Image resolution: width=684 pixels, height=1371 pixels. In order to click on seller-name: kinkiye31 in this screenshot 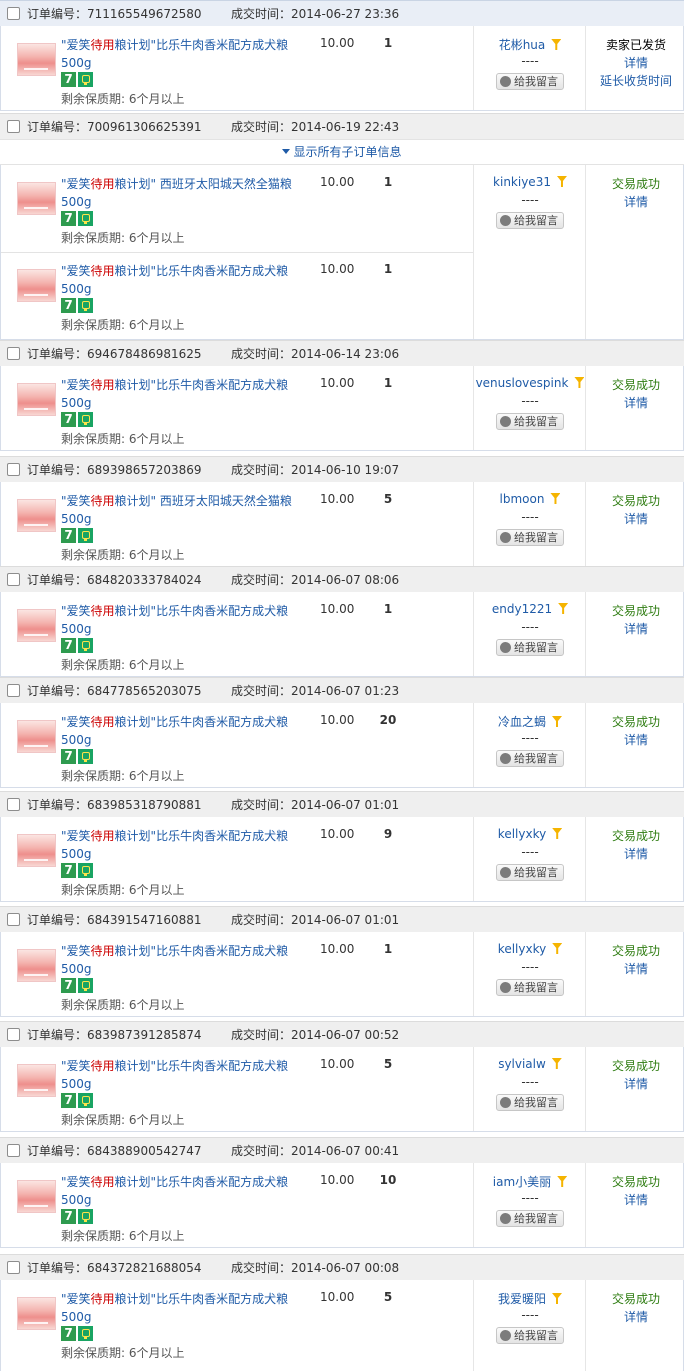, I will do `click(530, 182)`.